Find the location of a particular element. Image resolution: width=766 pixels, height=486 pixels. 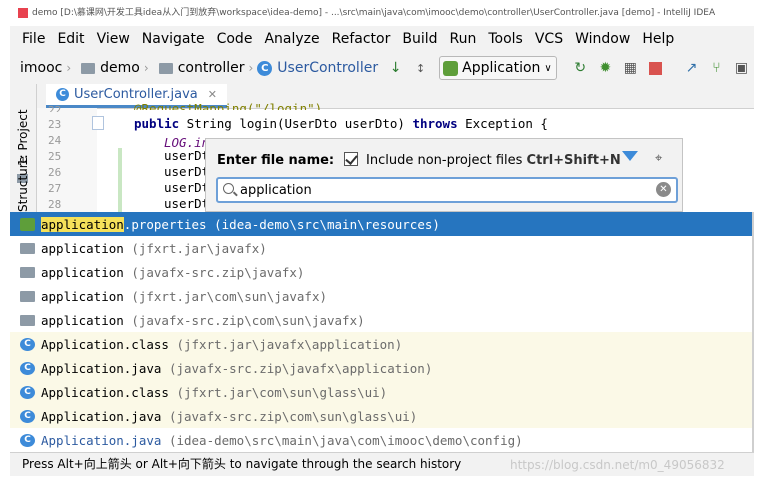

screen-edge is located at coordinates (760, 243).